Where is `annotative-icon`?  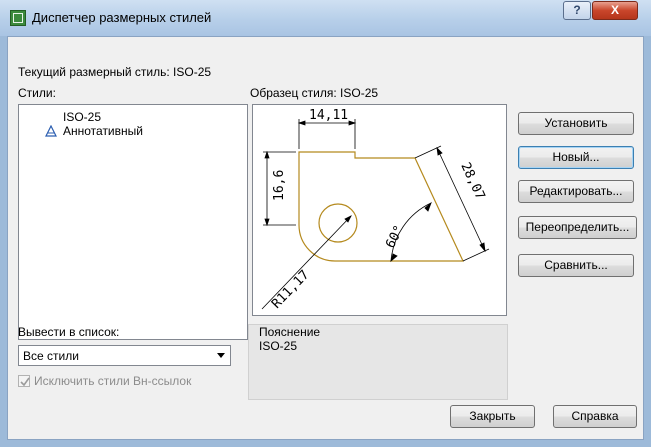 annotative-icon is located at coordinates (51, 131).